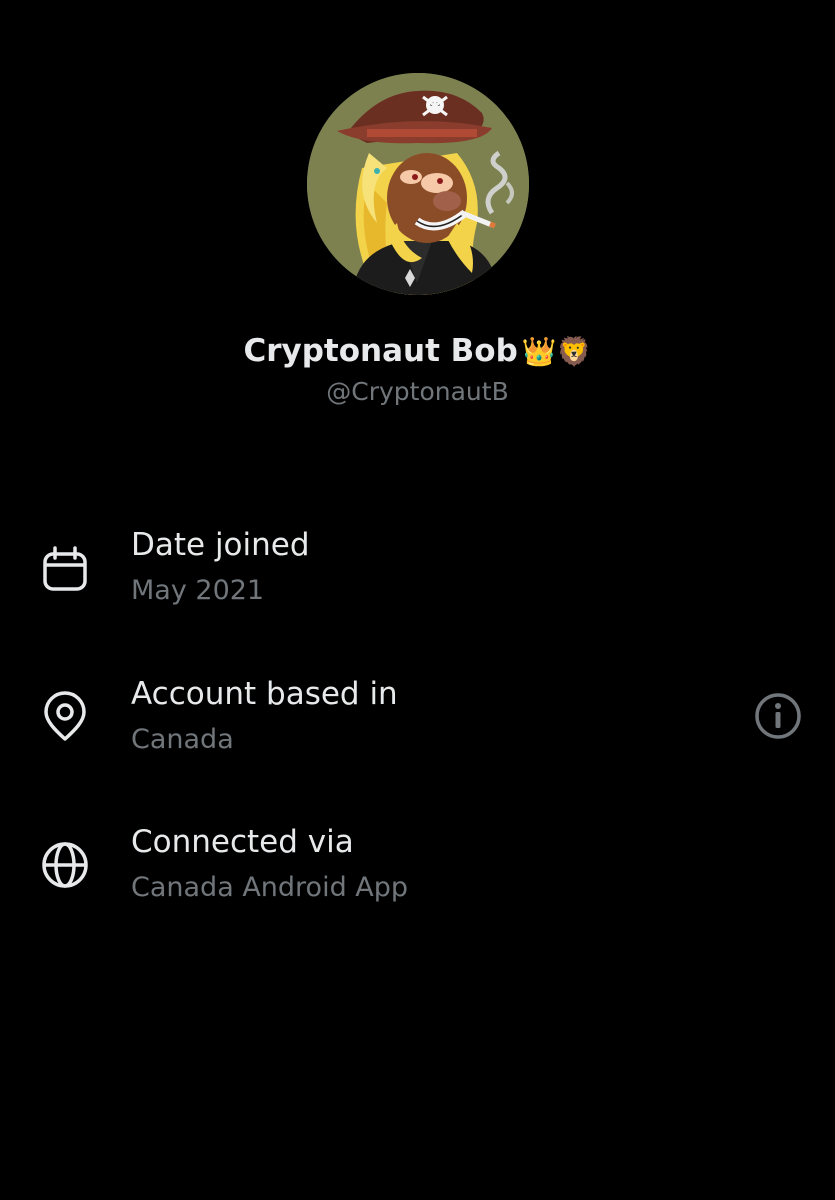 This screenshot has width=835, height=1200. What do you see at coordinates (270, 887) in the screenshot?
I see `connected-via-value: Canada Android App` at bounding box center [270, 887].